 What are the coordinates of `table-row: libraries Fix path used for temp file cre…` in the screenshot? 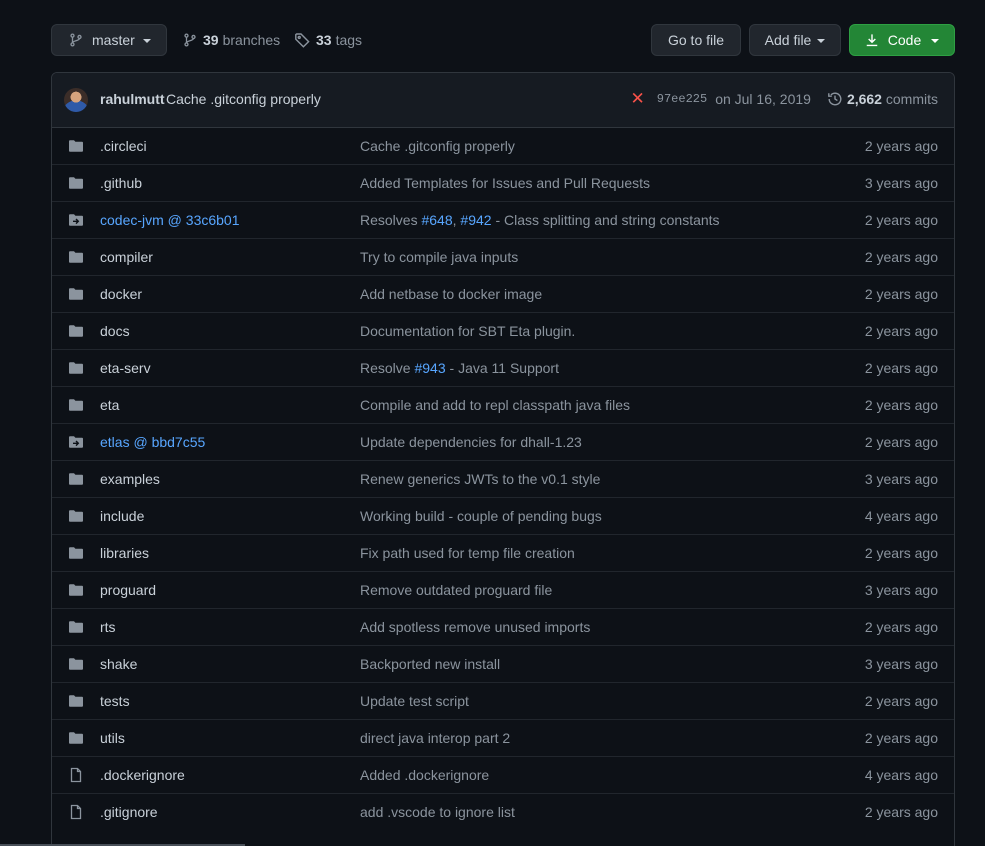 It's located at (503, 552).